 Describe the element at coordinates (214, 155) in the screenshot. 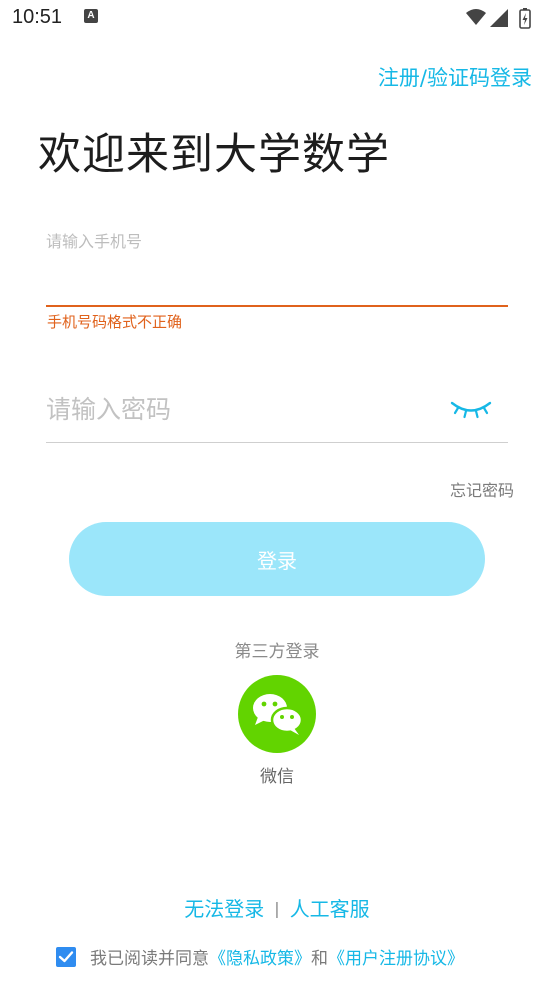

I see `page-title: 欢迎来到大学数学` at that location.